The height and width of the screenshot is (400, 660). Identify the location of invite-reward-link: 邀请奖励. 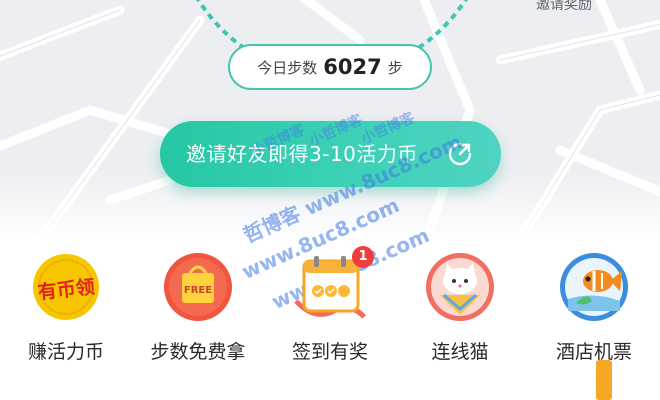
(564, 7).